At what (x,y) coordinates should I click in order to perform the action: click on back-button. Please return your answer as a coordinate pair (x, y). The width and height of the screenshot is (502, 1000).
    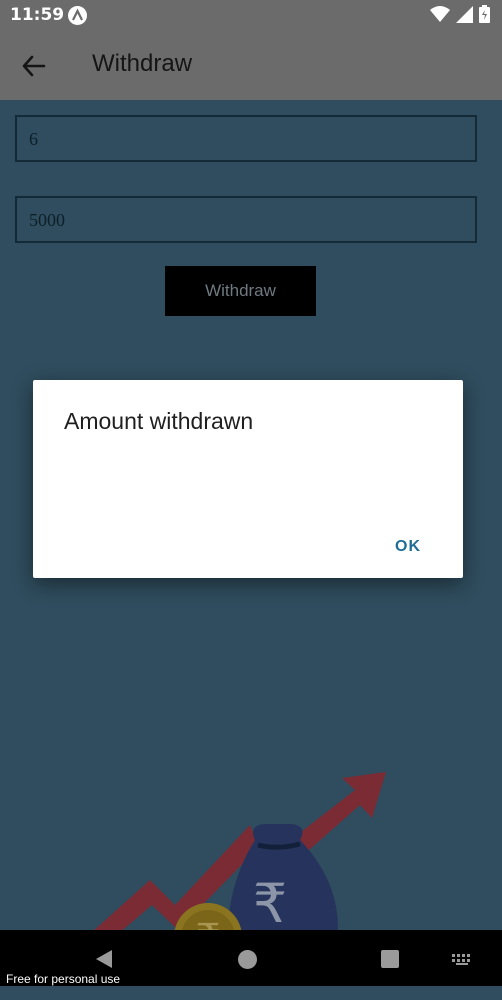
    Looking at the image, I should click on (35, 66).